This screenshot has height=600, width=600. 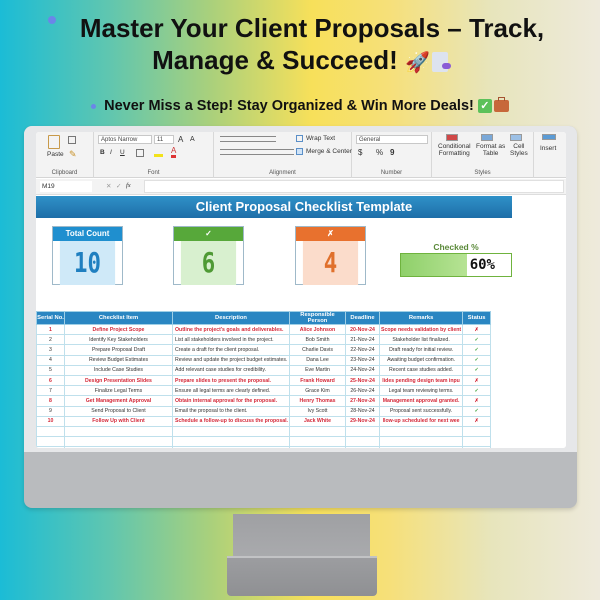 What do you see at coordinates (490, 150) in the screenshot?
I see `format-as-table-button: Format as Table` at bounding box center [490, 150].